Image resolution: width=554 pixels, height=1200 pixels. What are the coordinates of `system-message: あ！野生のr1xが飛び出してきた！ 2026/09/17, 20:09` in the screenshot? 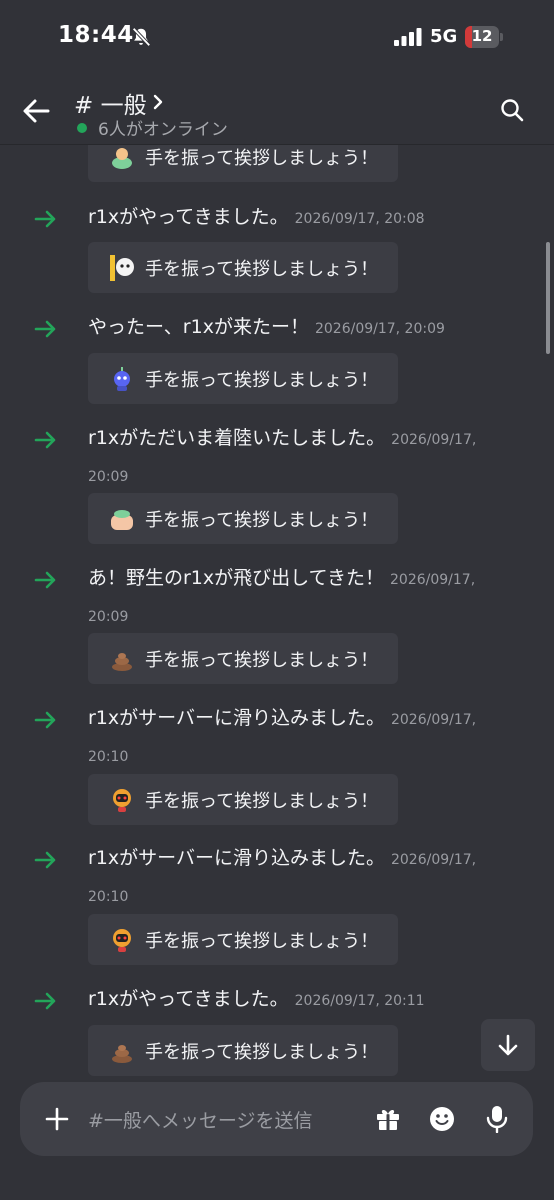 It's located at (293, 598).